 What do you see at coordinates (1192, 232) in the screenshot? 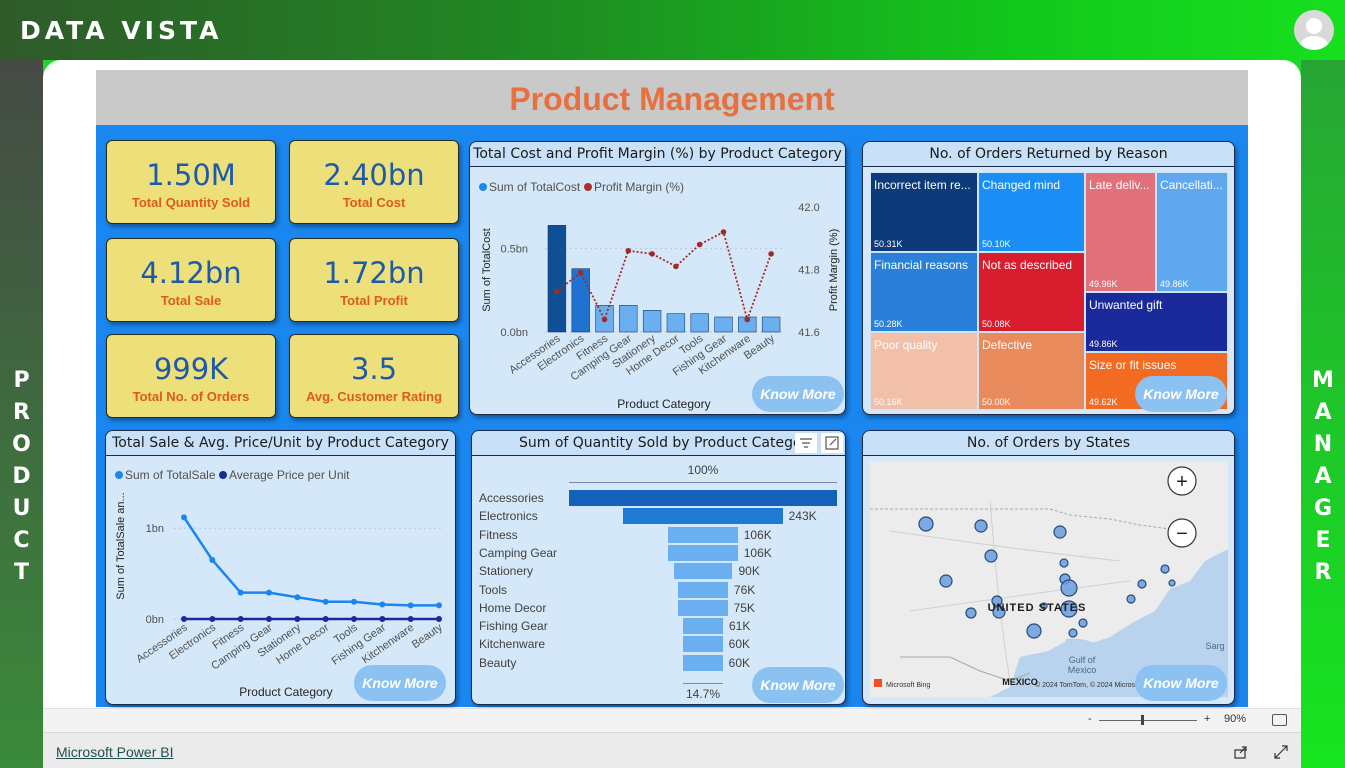
I see `treemap-tile: Cancellati... 49.86K` at bounding box center [1192, 232].